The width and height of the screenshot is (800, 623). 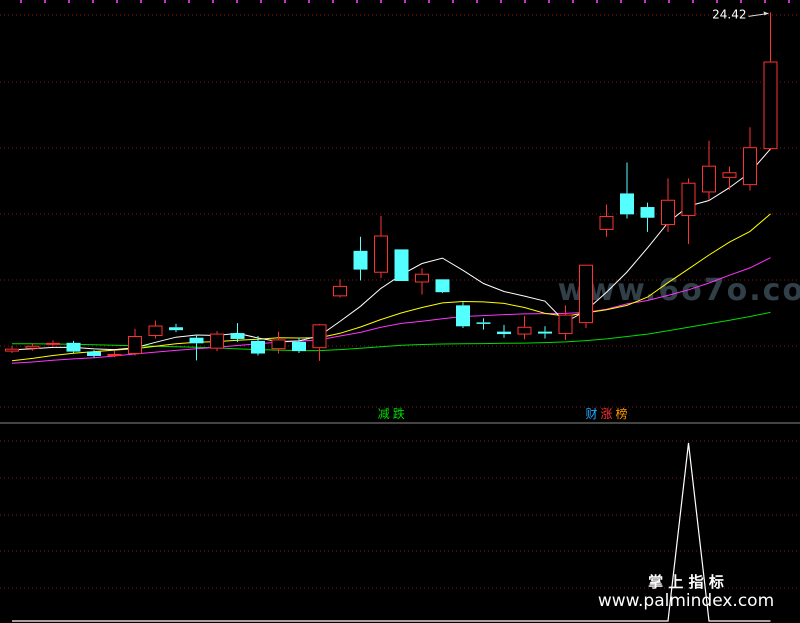 What do you see at coordinates (606, 413) in the screenshot?
I see `signal-label: 涨` at bounding box center [606, 413].